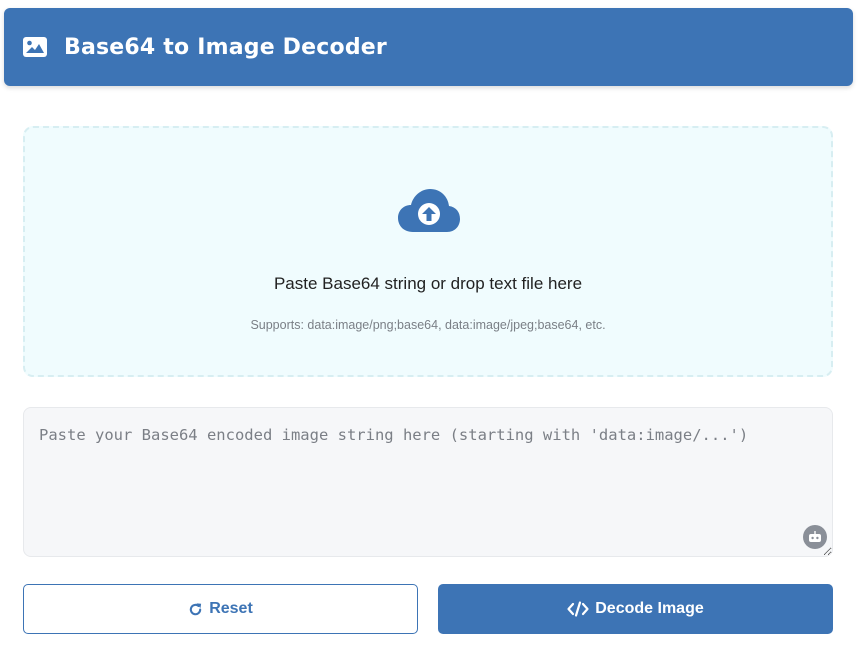 Image resolution: width=859 pixels, height=648 pixels. What do you see at coordinates (35, 47) in the screenshot?
I see `image-icon` at bounding box center [35, 47].